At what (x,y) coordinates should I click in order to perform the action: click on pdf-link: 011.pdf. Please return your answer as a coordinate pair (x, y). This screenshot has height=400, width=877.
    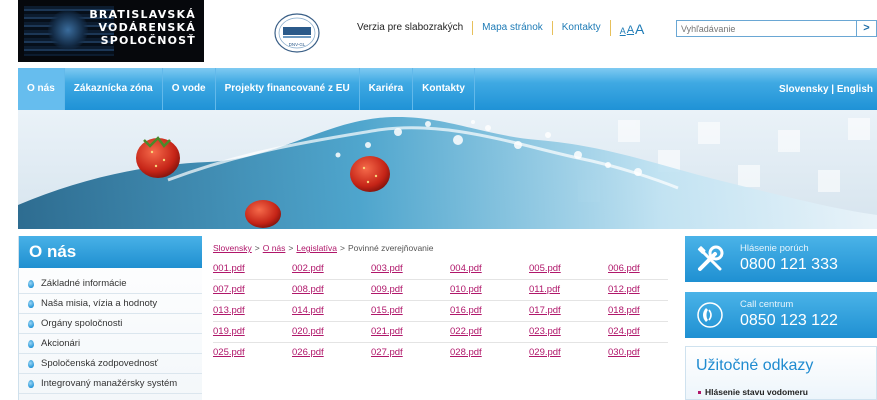
    Looking at the image, I should click on (568, 290).